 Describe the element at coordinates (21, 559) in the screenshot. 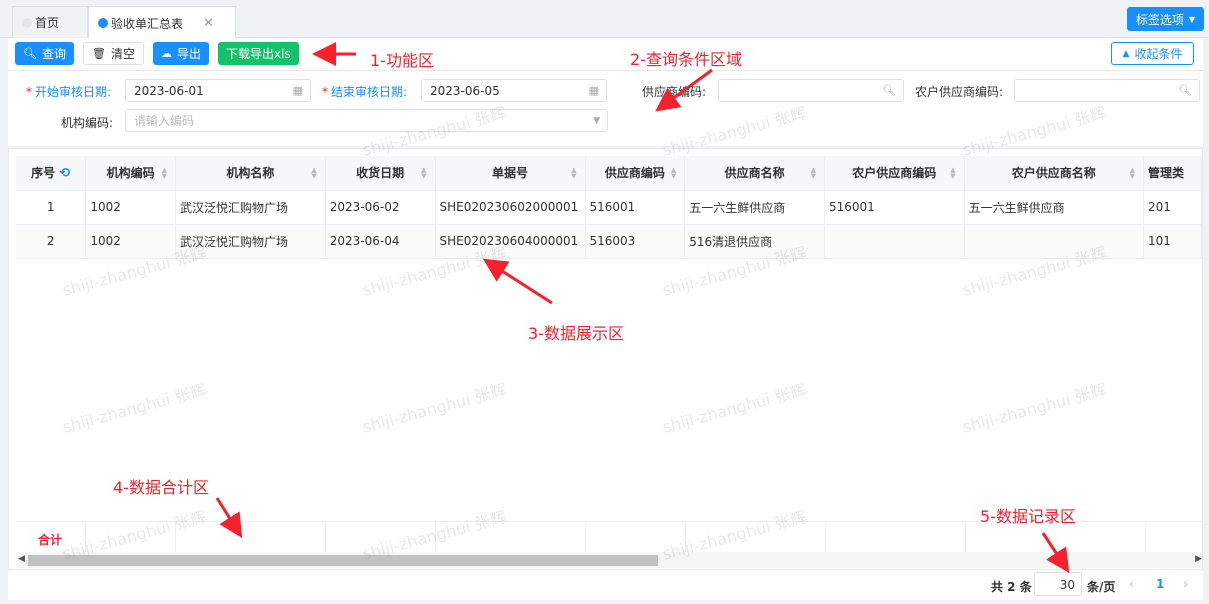

I see `scroll-left-icon: ◀` at that location.